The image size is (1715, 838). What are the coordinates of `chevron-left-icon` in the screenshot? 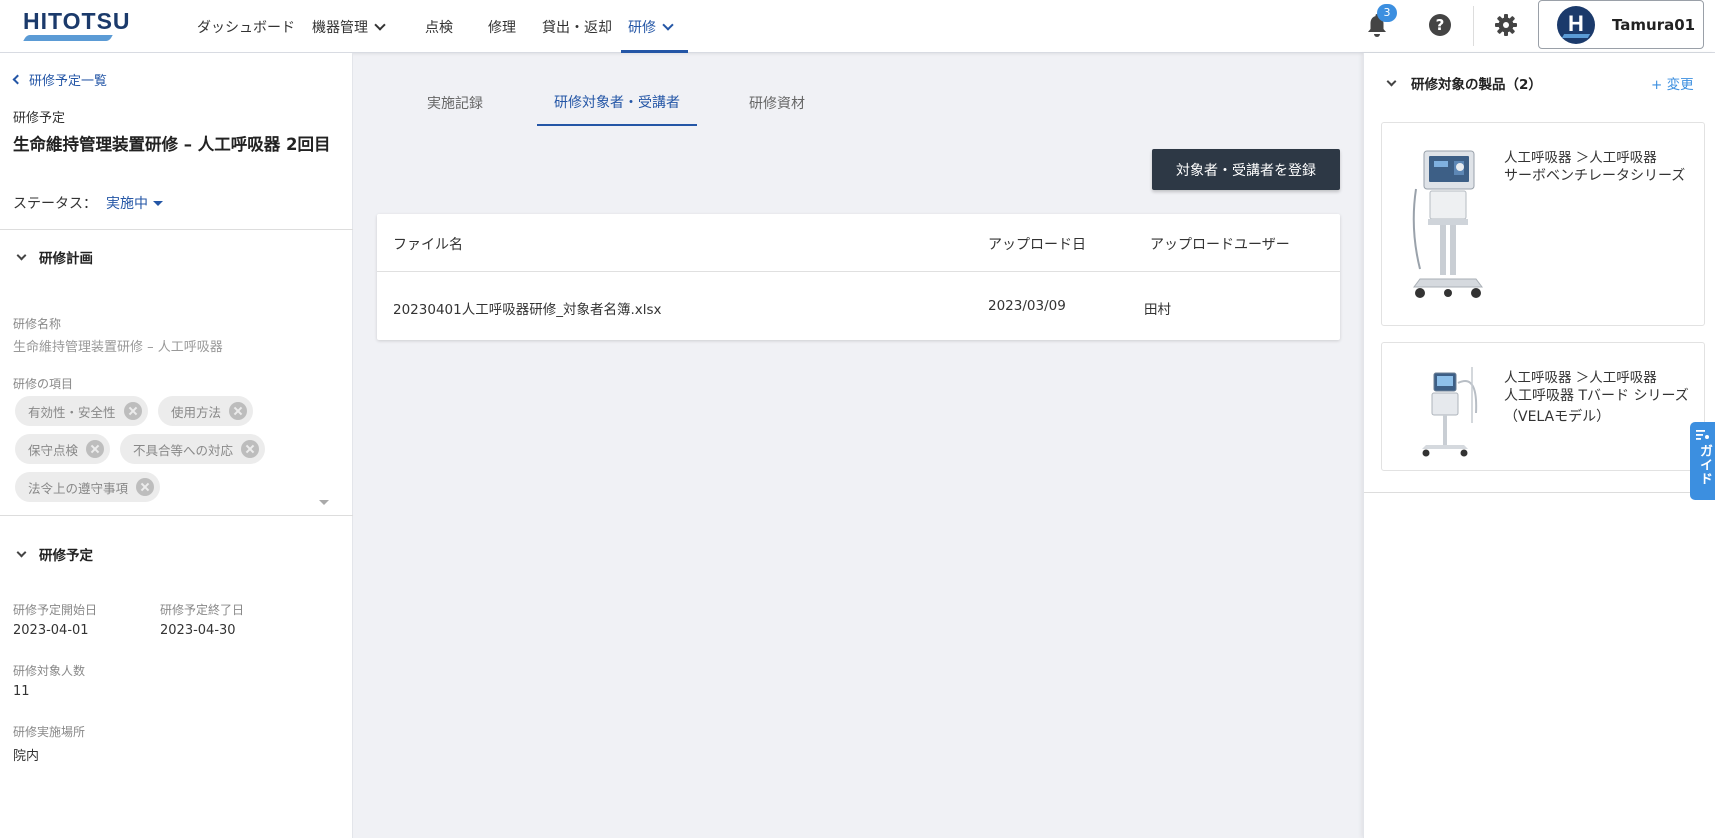 It's located at (17, 79).